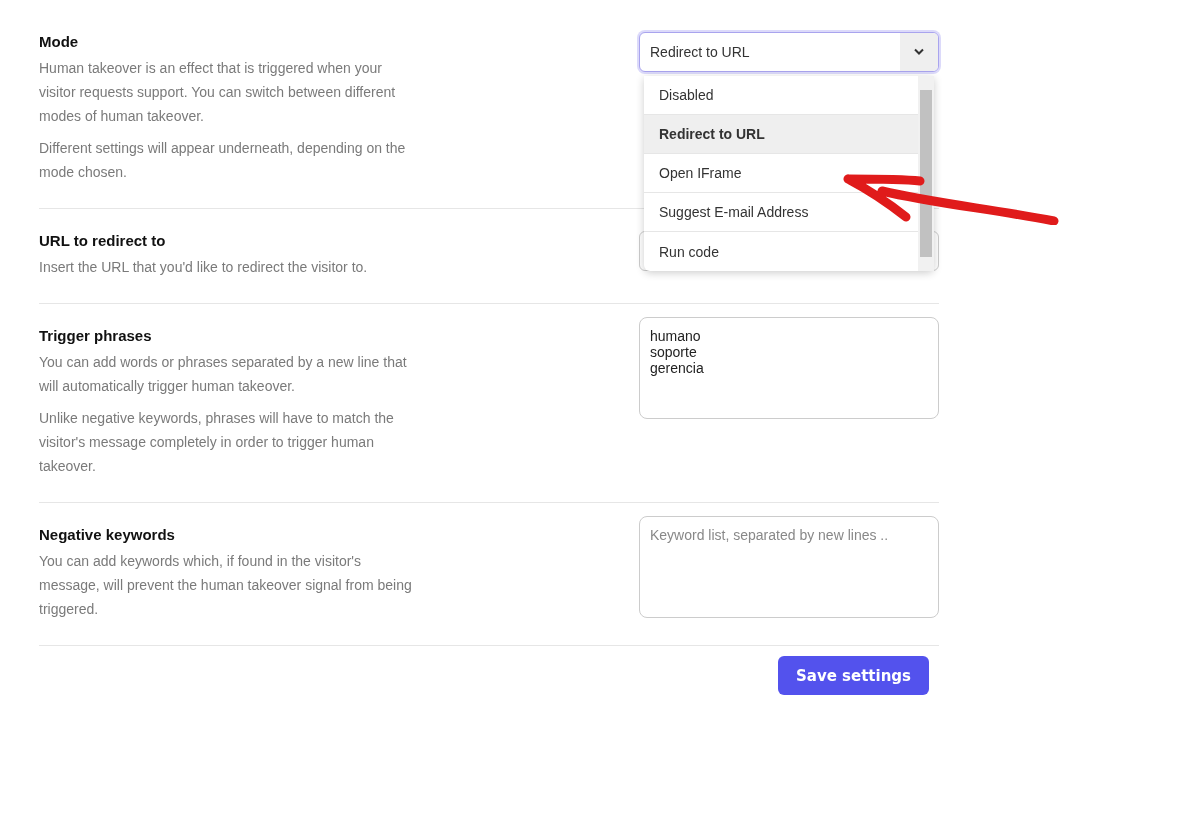 This screenshot has height=824, width=1197. I want to click on section-description: You can add keywords which, if found in the visitor's message, will prevent the human takeover signal from being triggered., so click(226, 585).